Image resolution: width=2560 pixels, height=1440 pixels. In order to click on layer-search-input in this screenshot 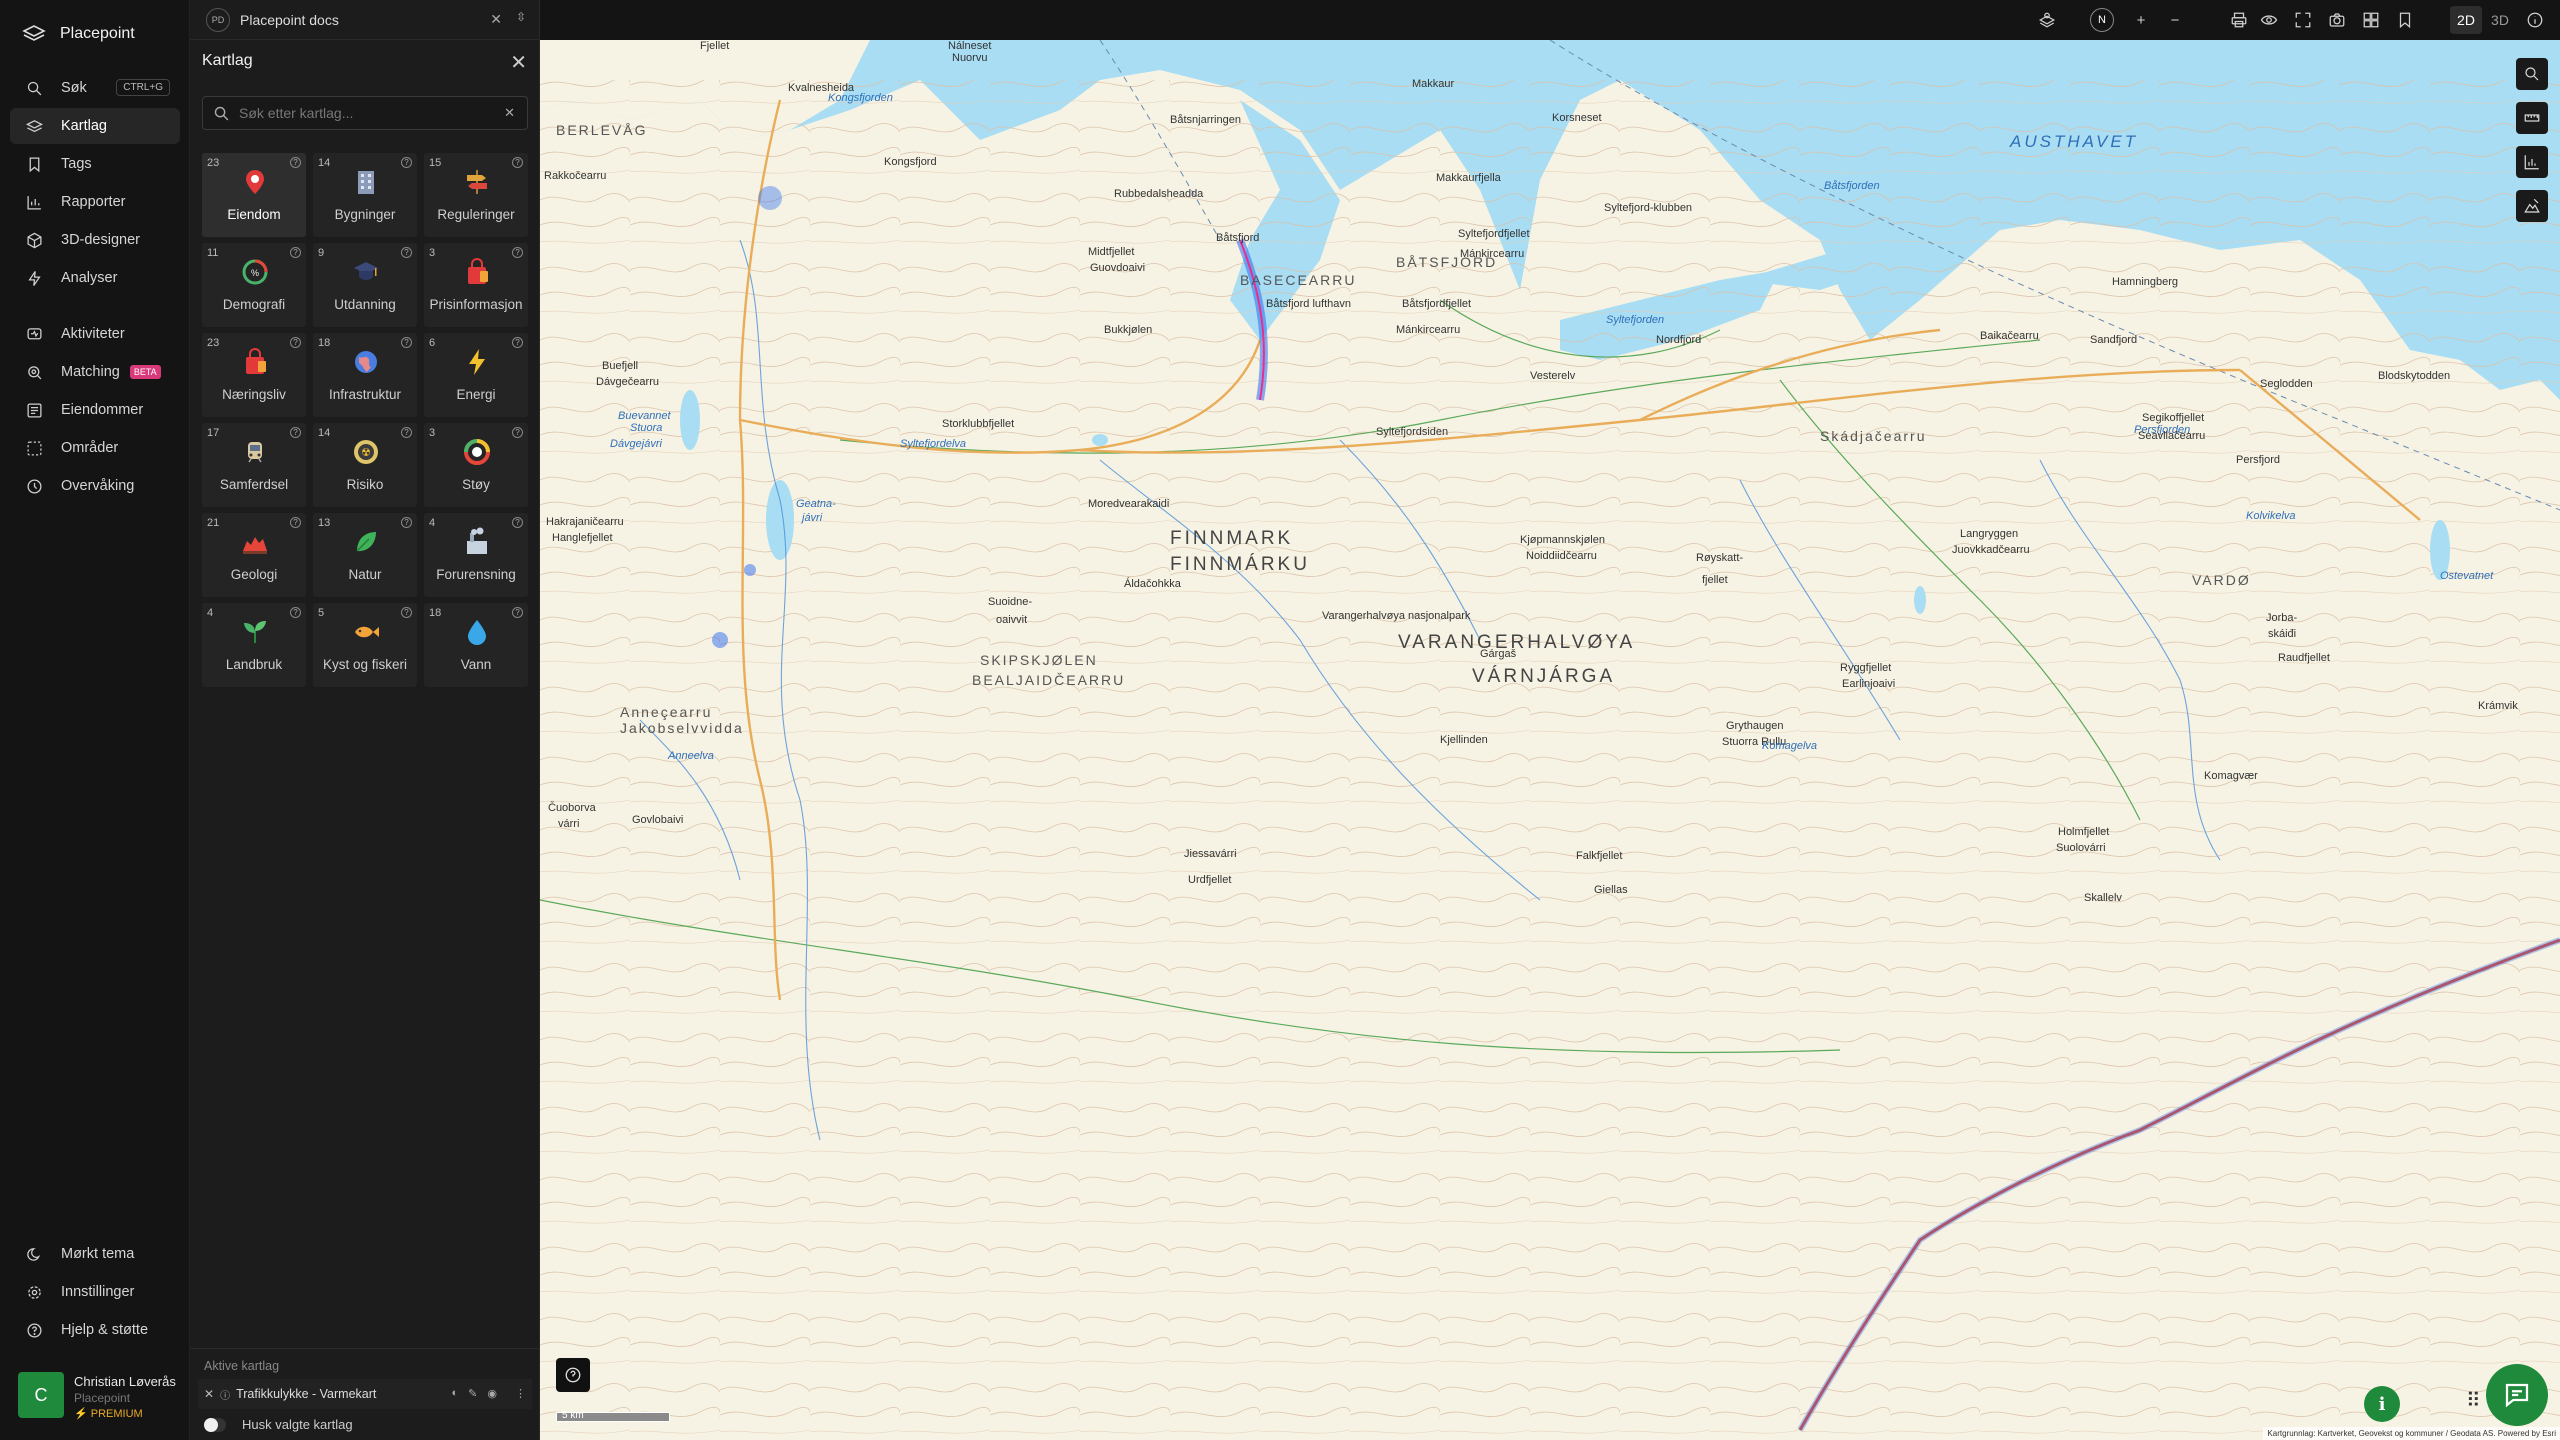, I will do `click(369, 113)`.